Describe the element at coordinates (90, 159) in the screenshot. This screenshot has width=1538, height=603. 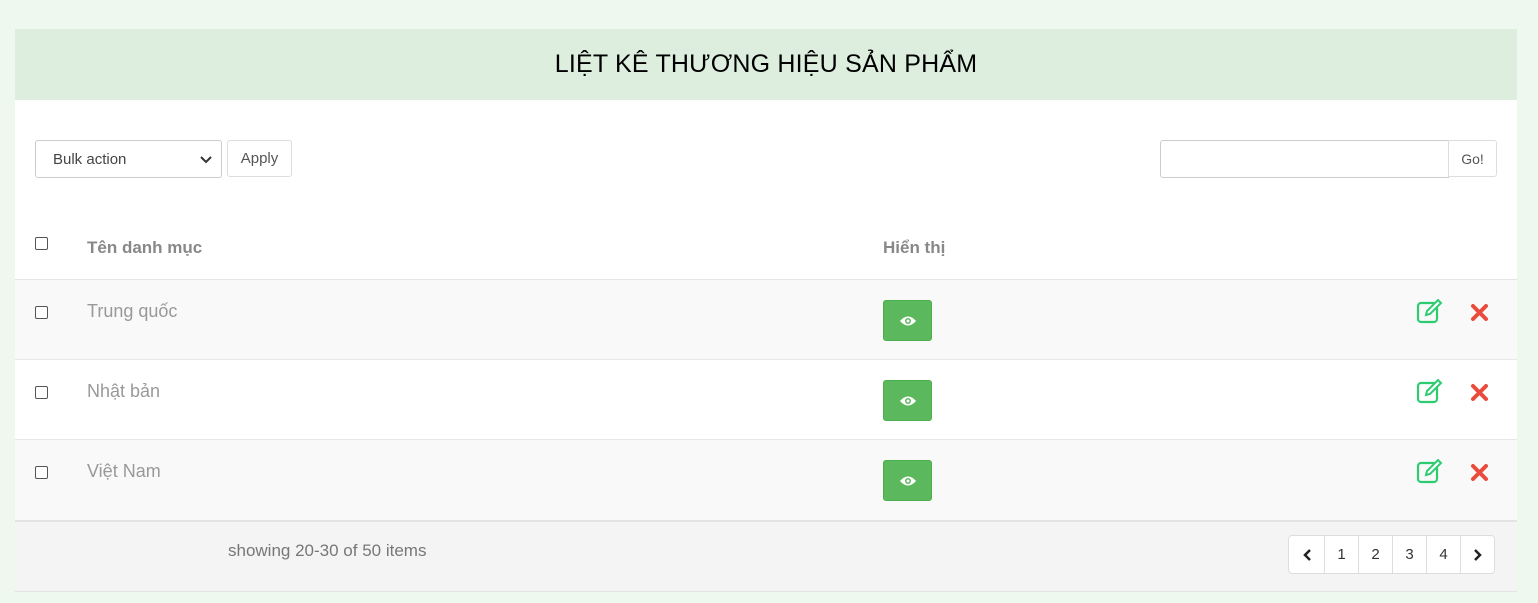
I see `bulk-action-selected: Bulk action` at that location.